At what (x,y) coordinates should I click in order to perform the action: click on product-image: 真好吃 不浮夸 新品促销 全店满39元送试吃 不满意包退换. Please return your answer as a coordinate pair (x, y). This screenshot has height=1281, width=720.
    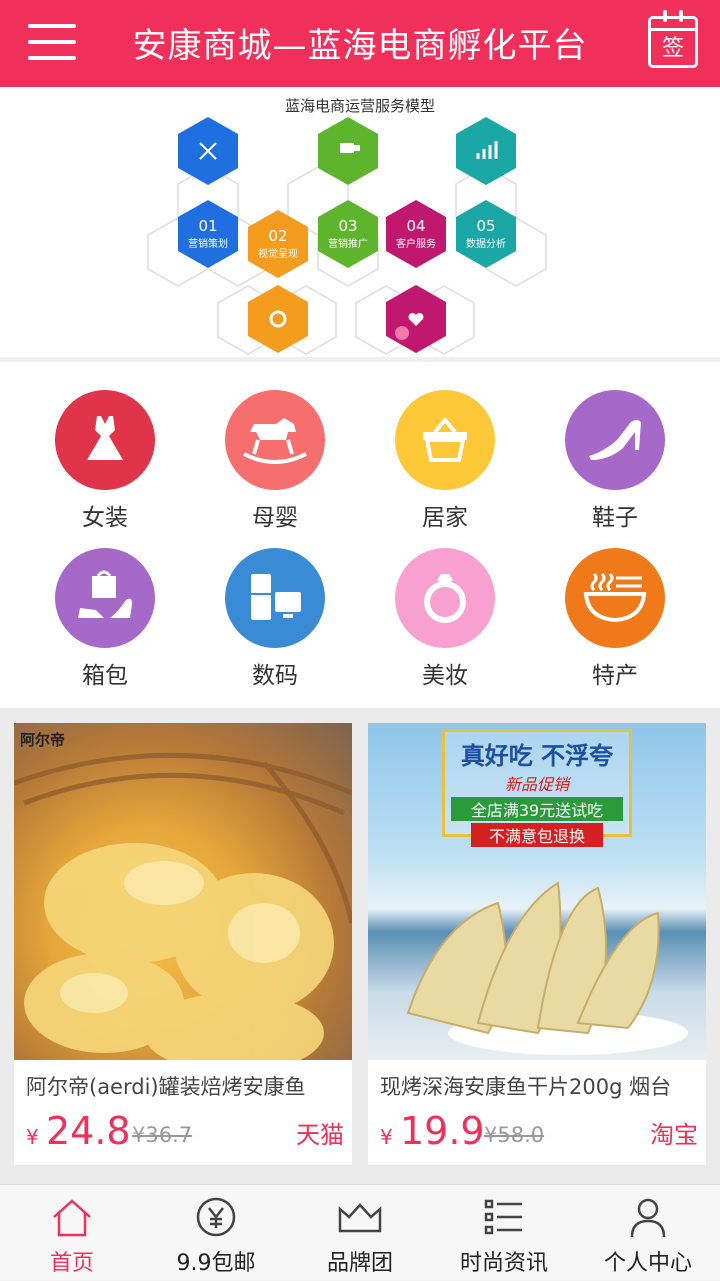
    Looking at the image, I should click on (537, 891).